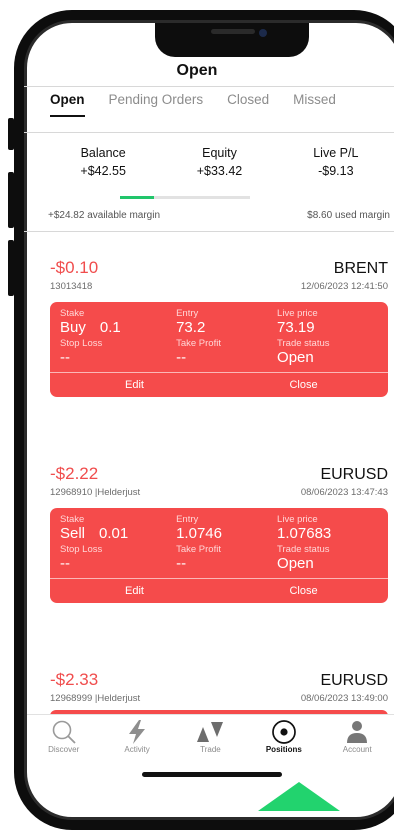  I want to click on notch, so click(232, 40).